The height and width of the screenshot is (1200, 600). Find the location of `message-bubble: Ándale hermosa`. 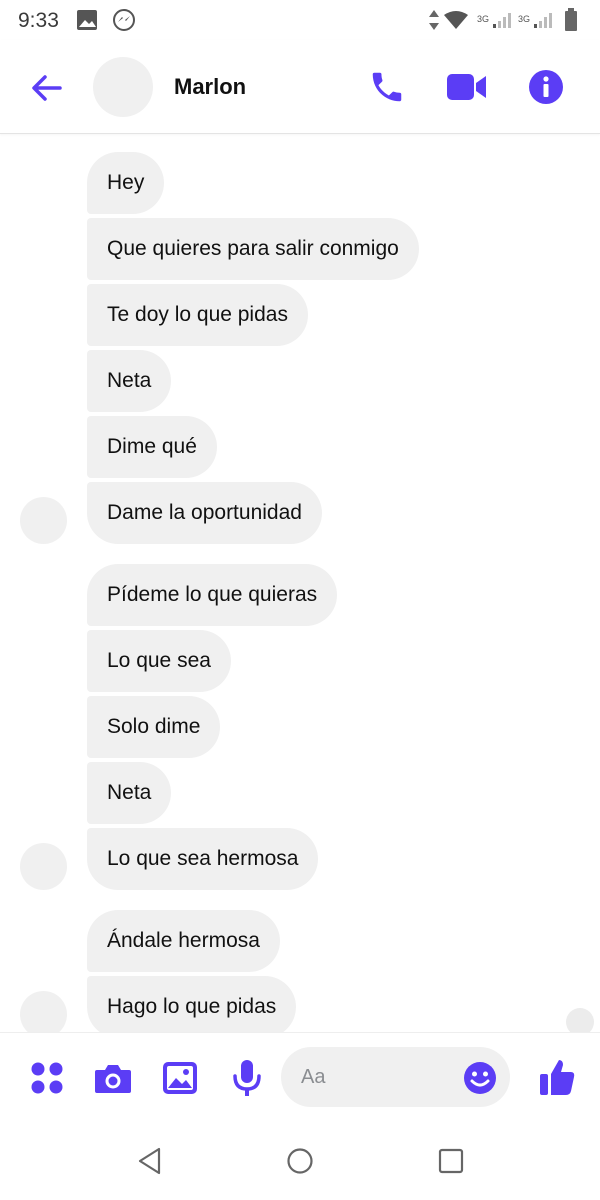

message-bubble: Ándale hermosa is located at coordinates (183, 941).